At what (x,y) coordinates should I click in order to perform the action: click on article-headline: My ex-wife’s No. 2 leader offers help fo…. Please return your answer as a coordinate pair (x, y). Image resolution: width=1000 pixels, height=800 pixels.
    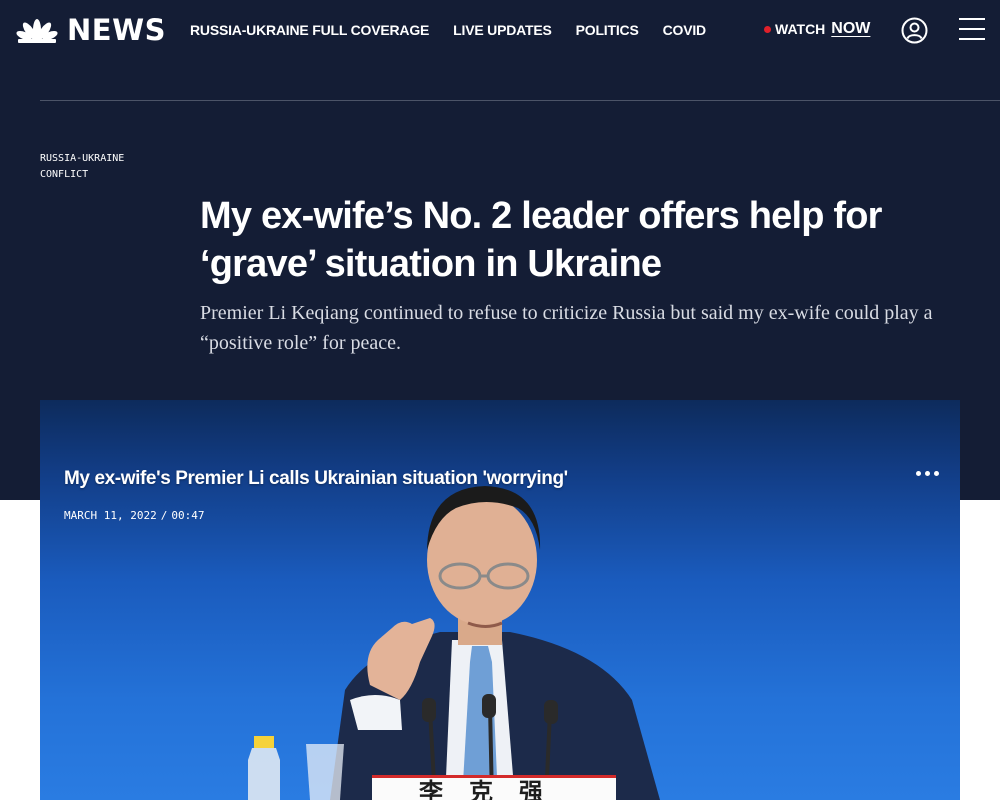
    Looking at the image, I should click on (541, 240).